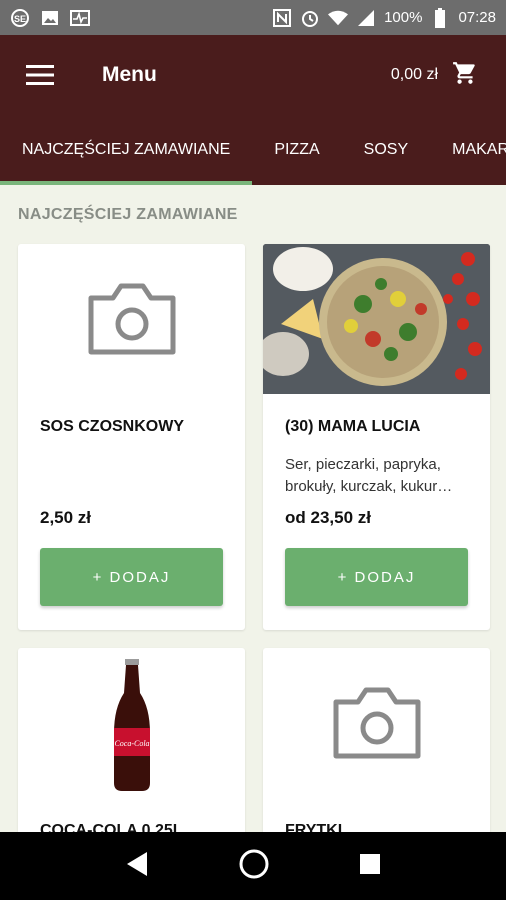 This screenshot has width=506, height=900. What do you see at coordinates (131, 723) in the screenshot?
I see `coca-cola-bottle-image: Coca-Cola` at bounding box center [131, 723].